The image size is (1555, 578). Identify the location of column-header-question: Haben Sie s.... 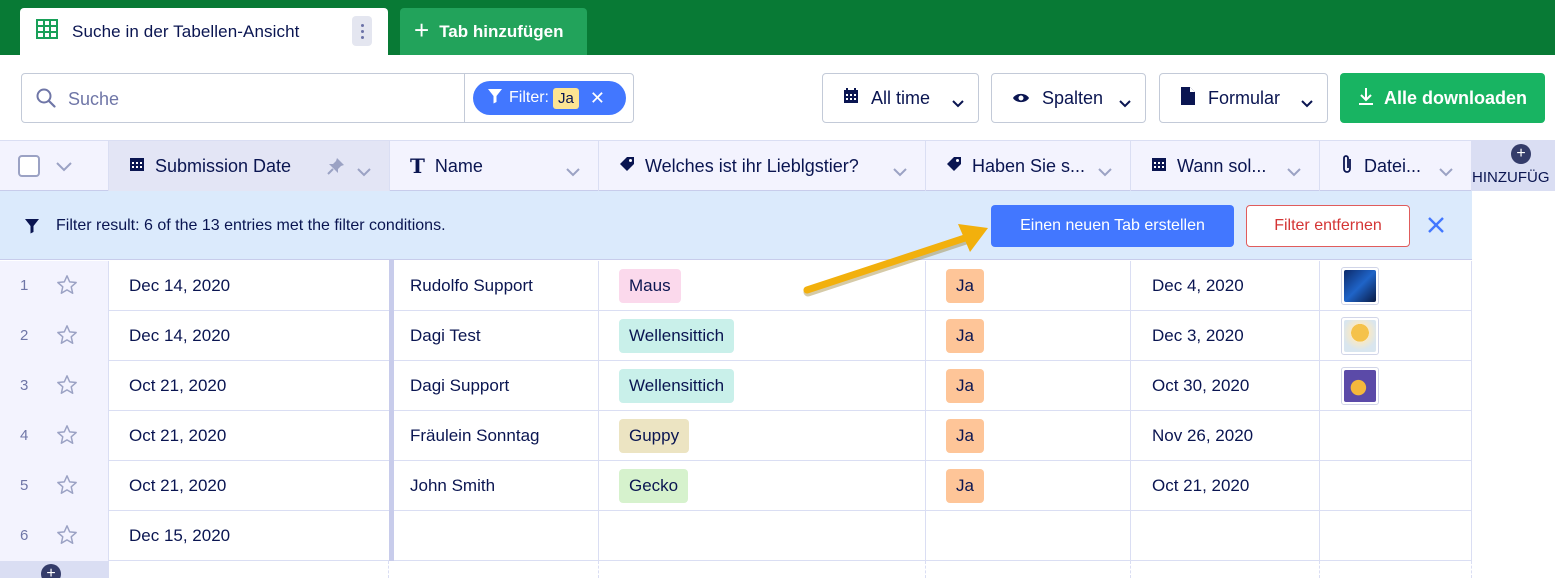
(1028, 166).